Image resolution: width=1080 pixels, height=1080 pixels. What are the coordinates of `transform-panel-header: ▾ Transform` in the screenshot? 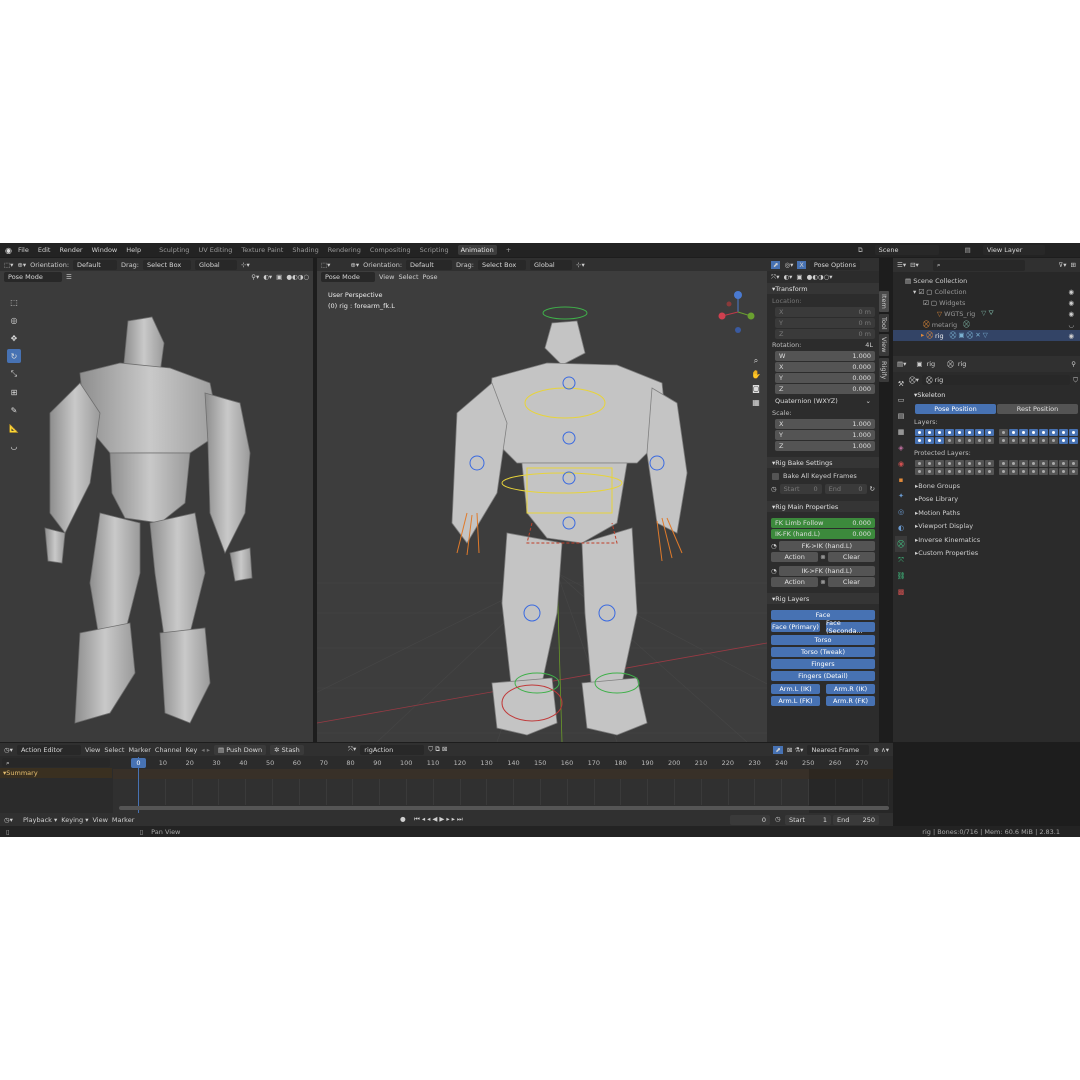 It's located at (823, 288).